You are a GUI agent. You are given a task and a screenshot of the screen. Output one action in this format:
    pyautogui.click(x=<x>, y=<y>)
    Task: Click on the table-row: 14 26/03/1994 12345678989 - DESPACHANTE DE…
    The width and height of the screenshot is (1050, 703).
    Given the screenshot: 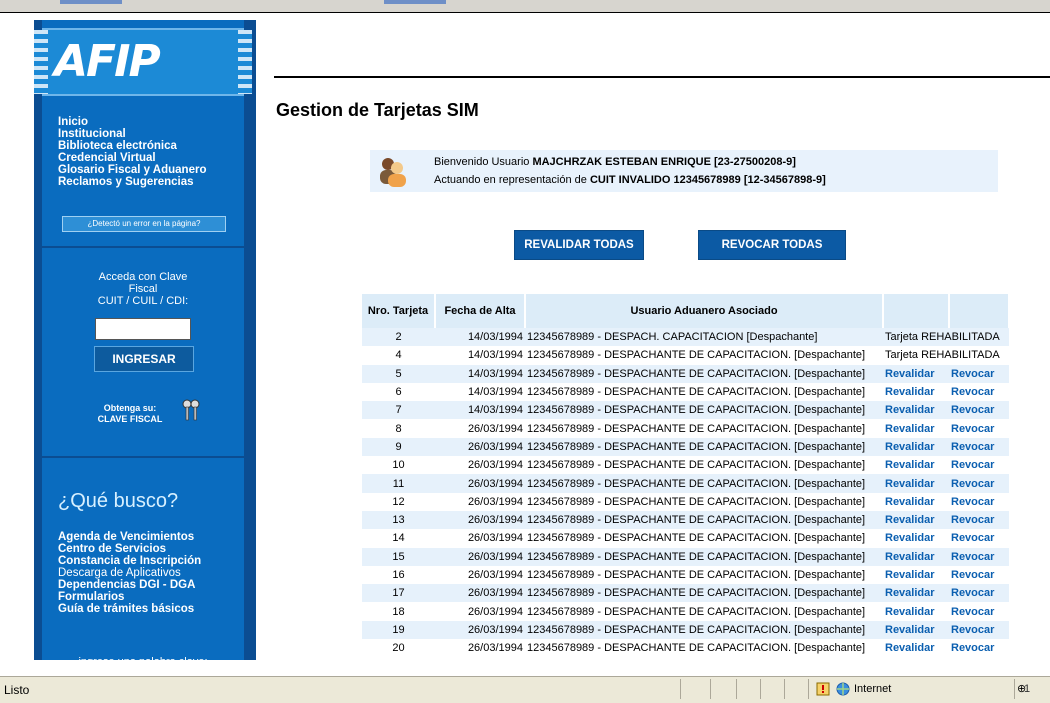 What is the action you would take?
    pyautogui.click(x=685, y=538)
    